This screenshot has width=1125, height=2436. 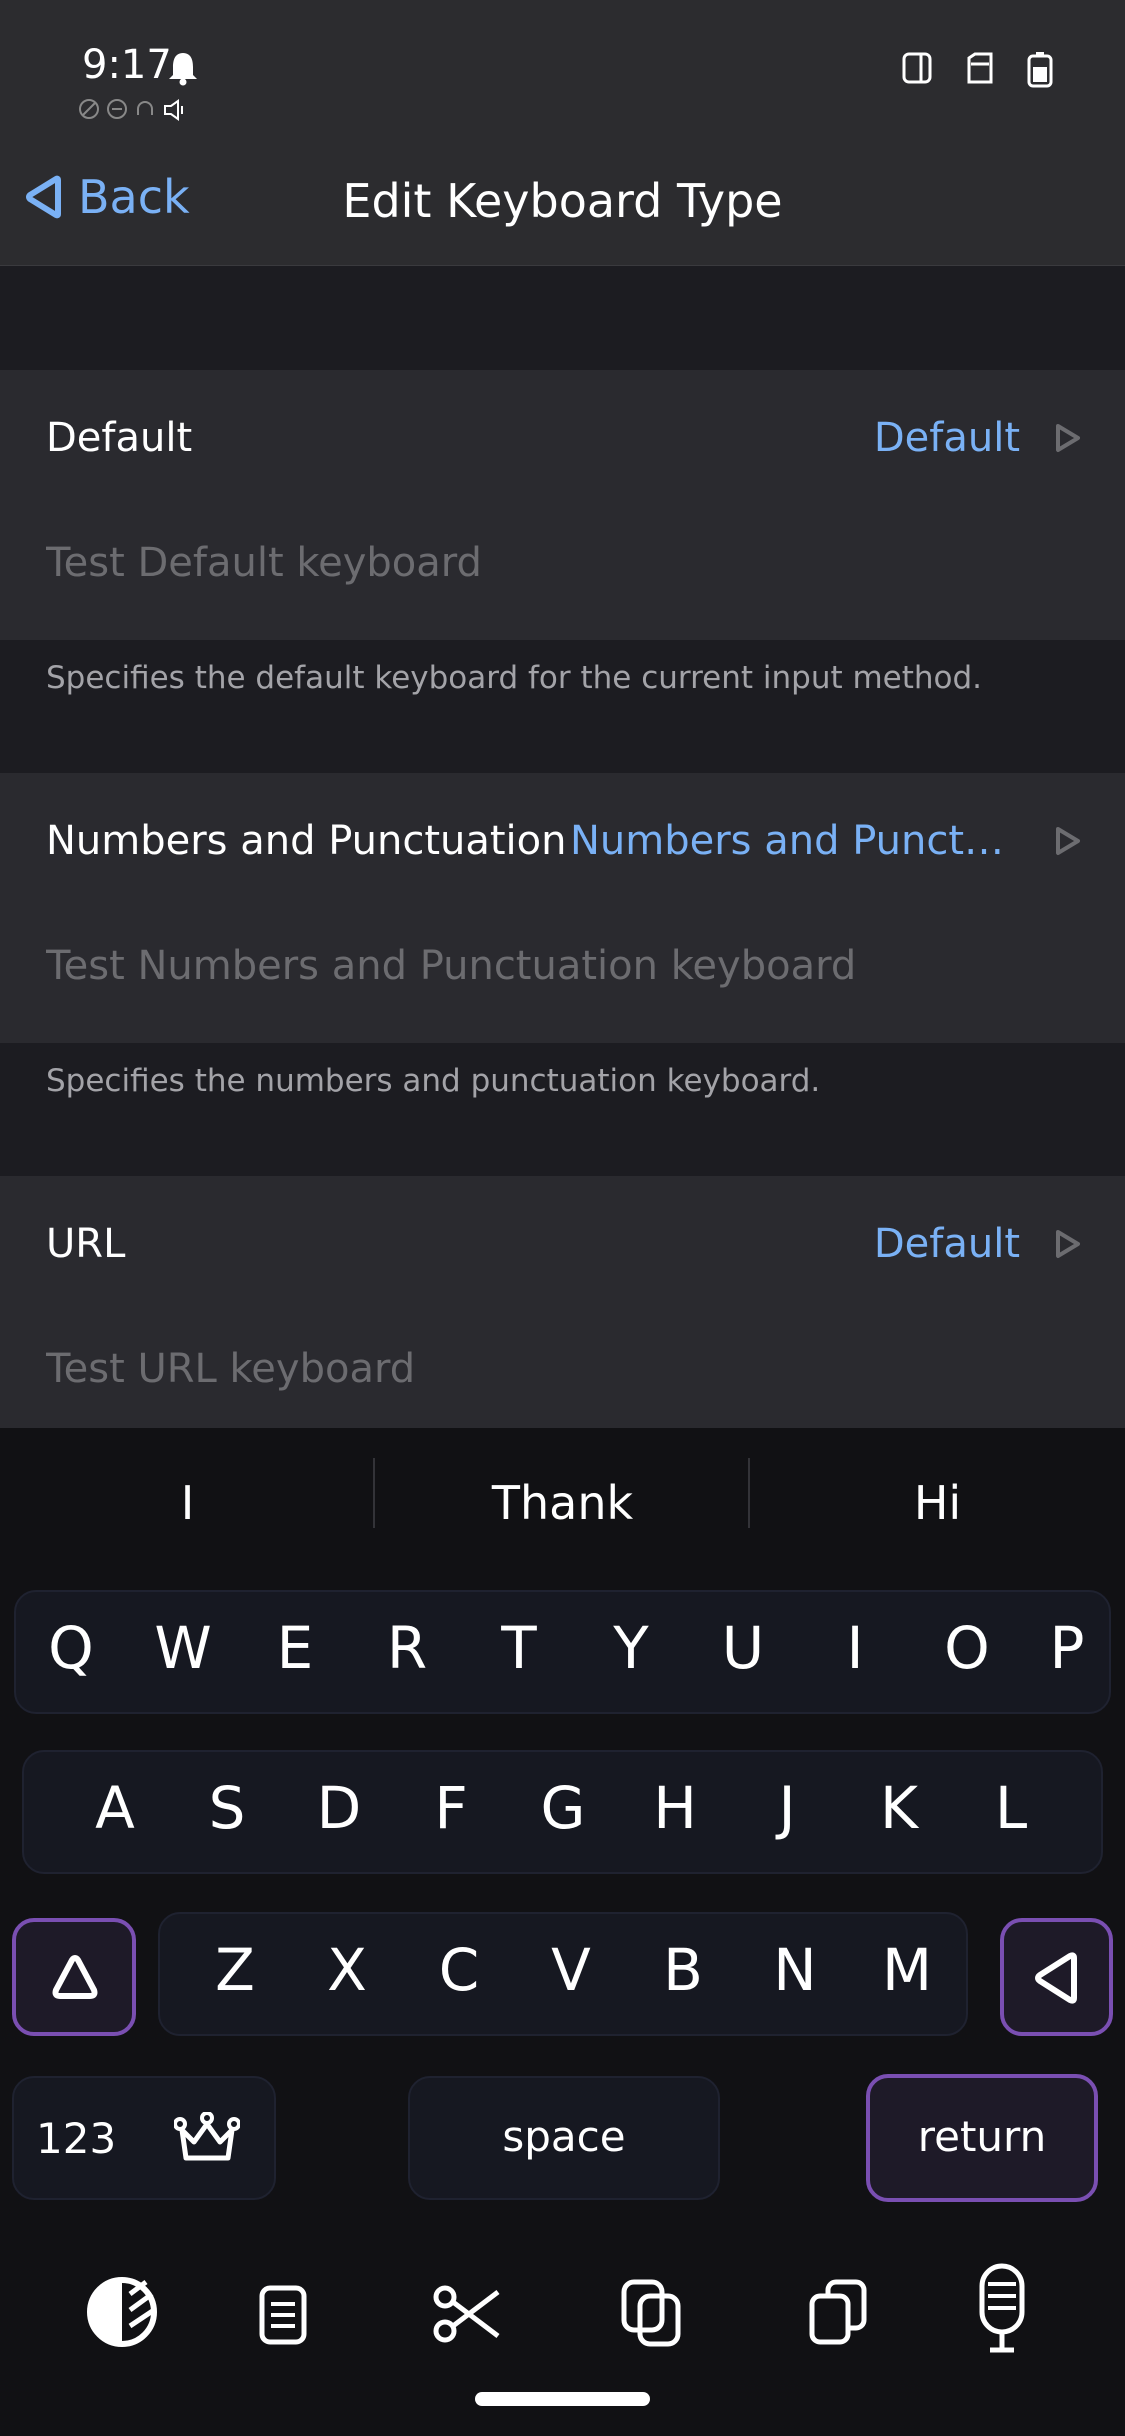 I want to click on key-u: U, so click(x=743, y=1648).